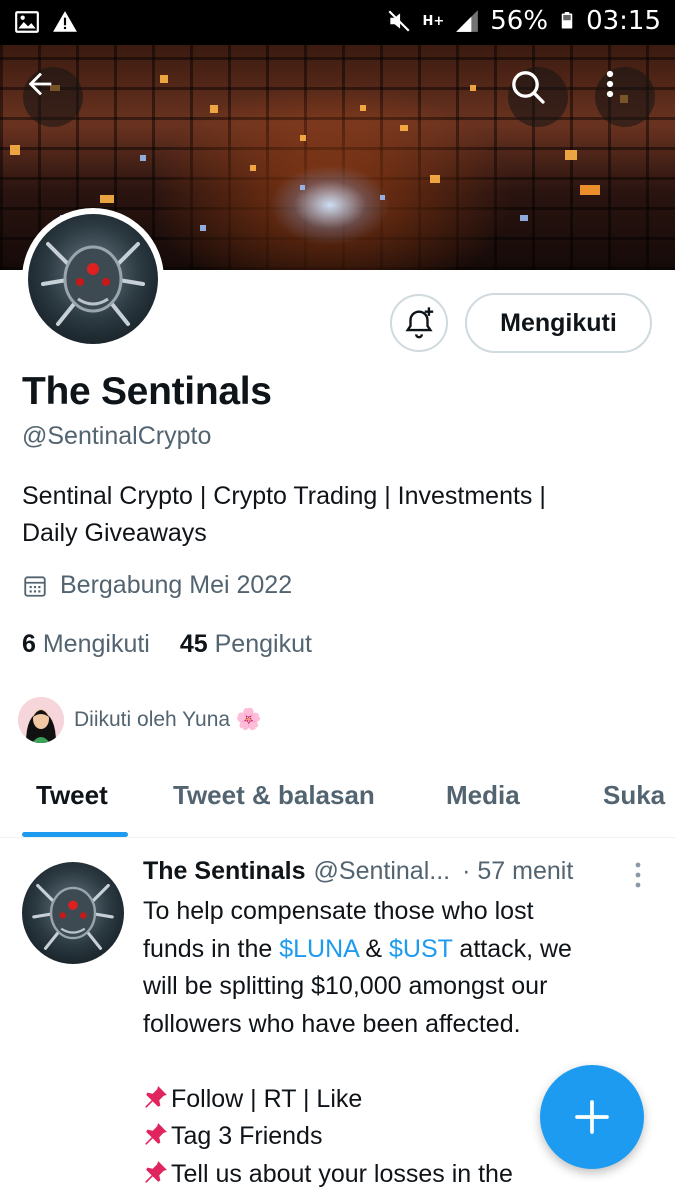 This screenshot has width=675, height=1200. I want to click on tweet-text-span: Follow | RT | Like, so click(267, 1098).